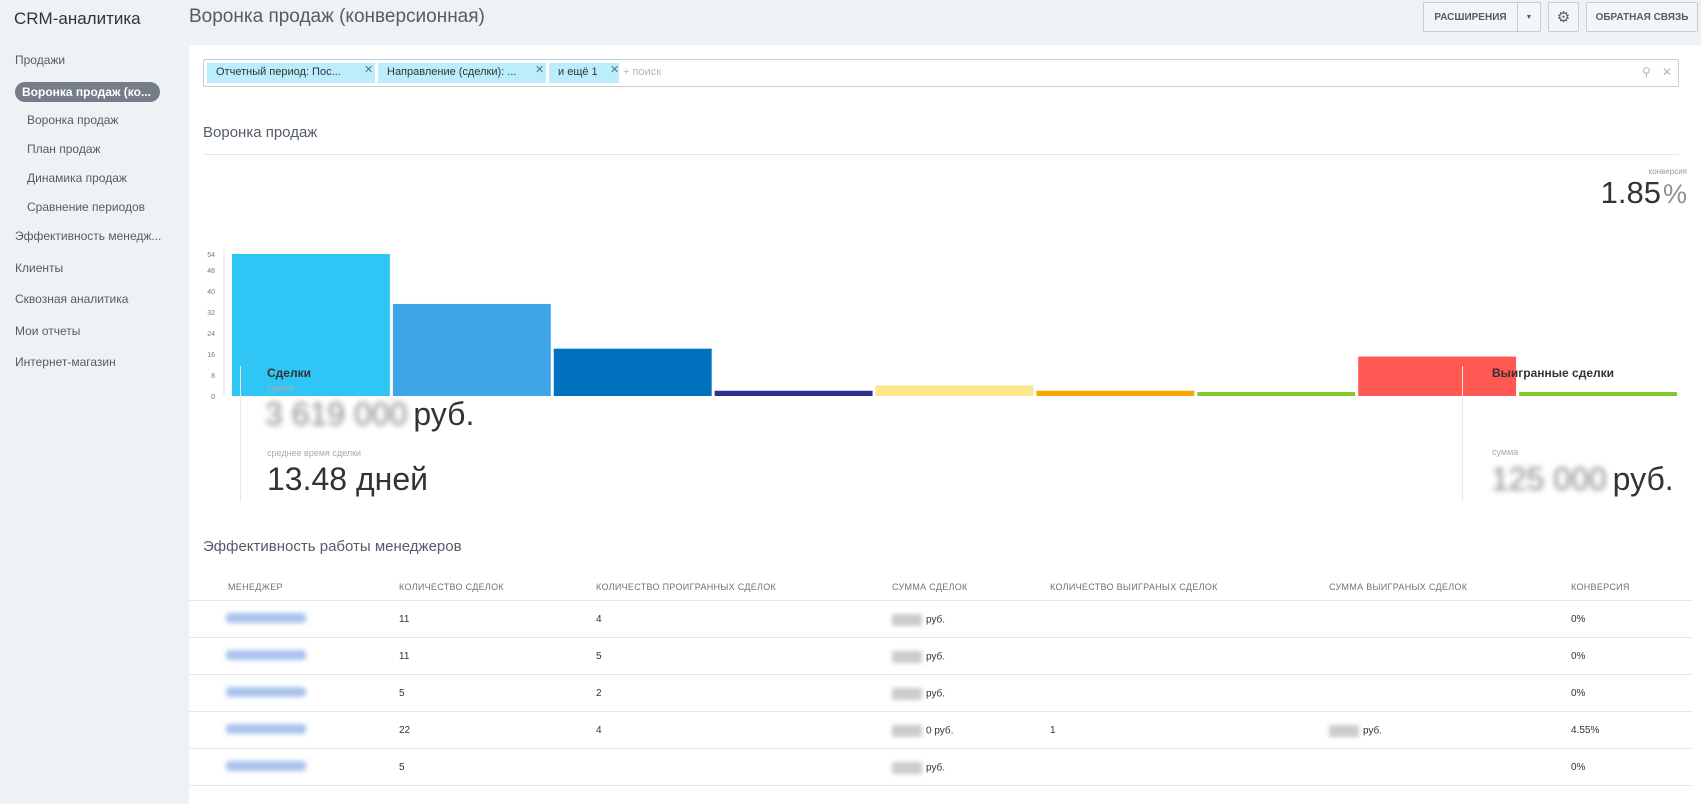 The width and height of the screenshot is (1701, 804). I want to click on search-icon: ⚲, so click(1646, 72).